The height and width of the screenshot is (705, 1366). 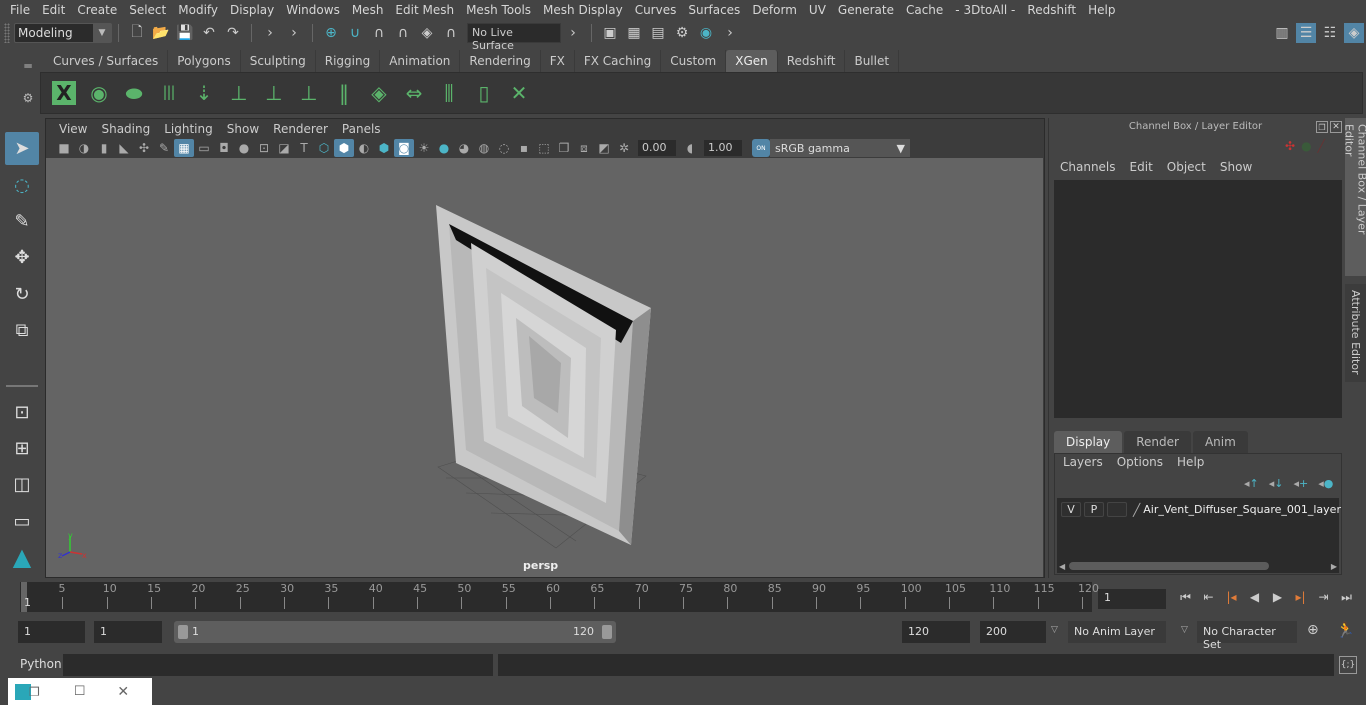 I want to click on layer-menu-options: Options, so click(x=1140, y=462).